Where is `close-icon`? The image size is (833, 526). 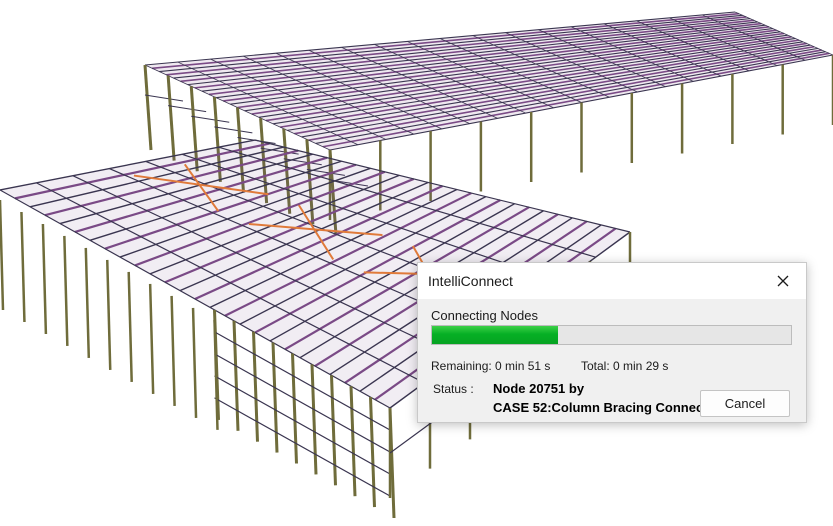 close-icon is located at coordinates (783, 281).